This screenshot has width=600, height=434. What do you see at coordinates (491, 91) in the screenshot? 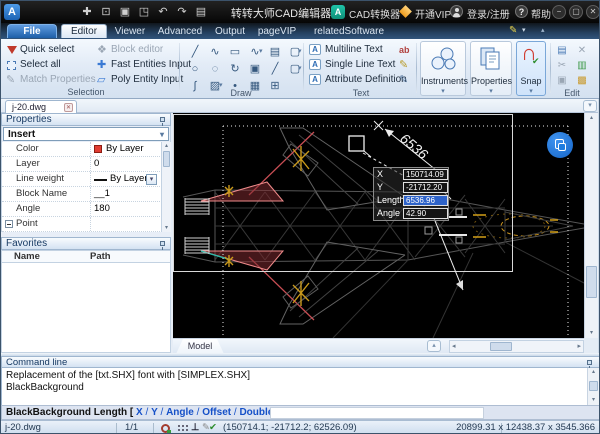
I see `properties-dropdown-icon: ▾` at bounding box center [491, 91].